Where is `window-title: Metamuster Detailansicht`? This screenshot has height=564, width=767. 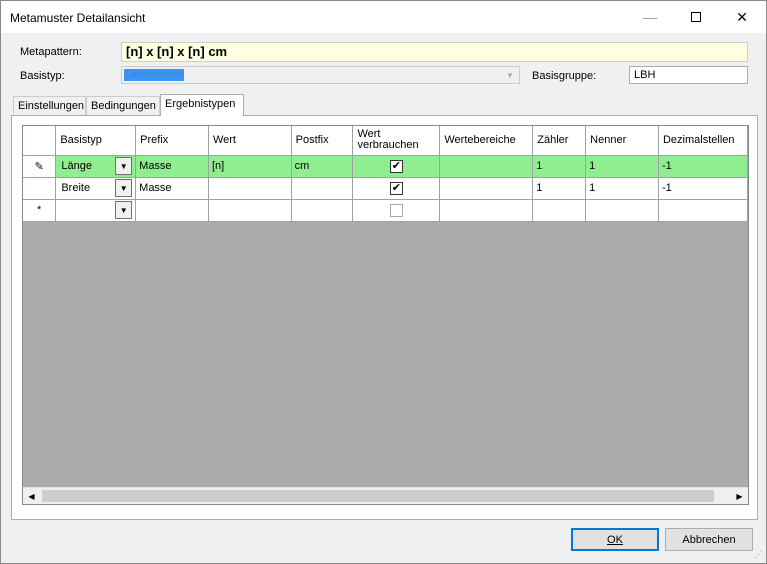 window-title: Metamuster Detailansicht is located at coordinates (78, 18).